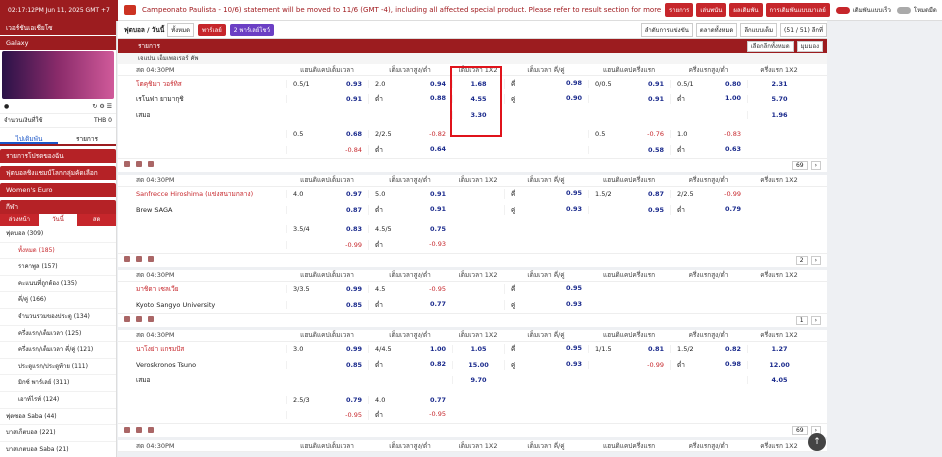 Image resolution: width=942 pixels, height=457 pixels. I want to click on market-ht-ft-odd-even: ครึ่งแรก/เต็มเวลา คี่/คู่ (121), so click(58, 350).